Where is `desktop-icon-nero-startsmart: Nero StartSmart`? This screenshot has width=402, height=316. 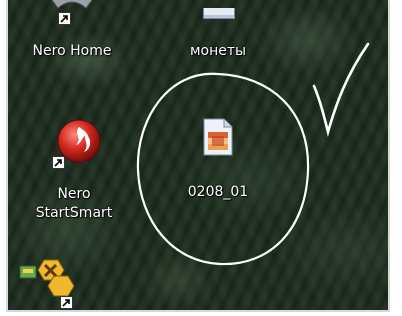
desktop-icon-nero-startsmart: Nero StartSmart is located at coordinates (74, 172).